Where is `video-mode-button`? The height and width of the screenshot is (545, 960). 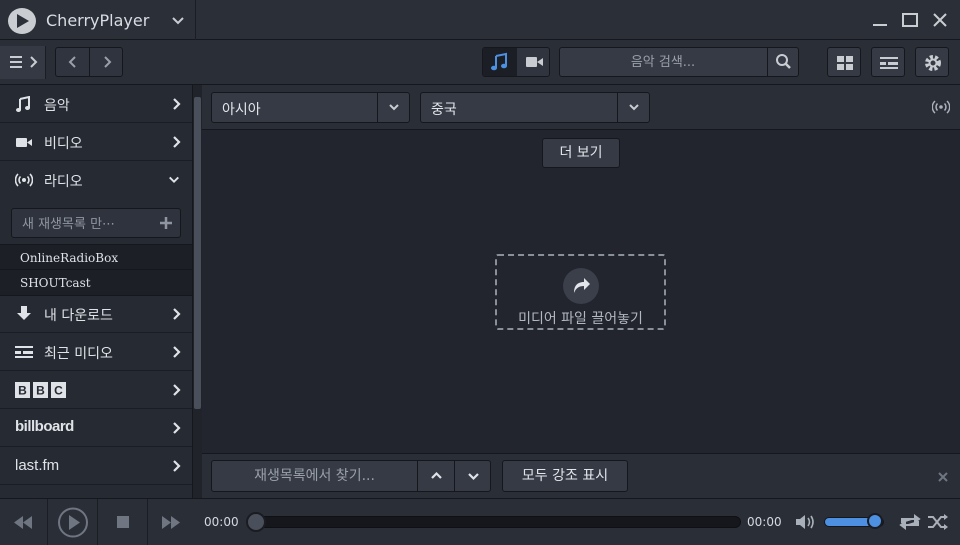
video-mode-button is located at coordinates (534, 62).